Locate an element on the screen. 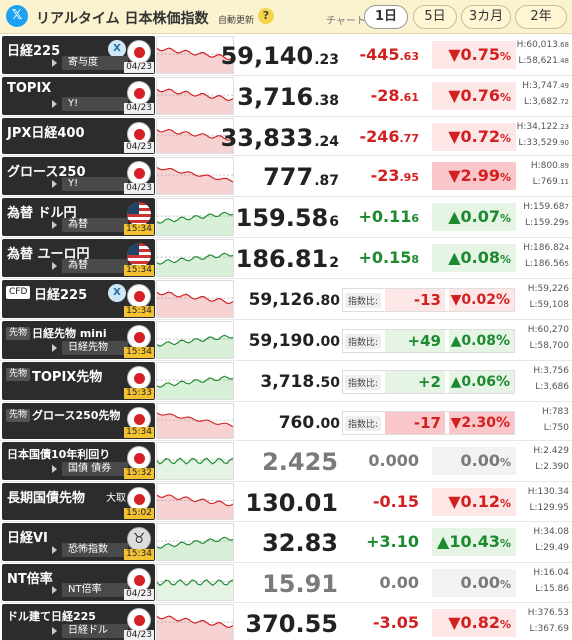  row-name: JPX日経400 is located at coordinates (46, 131).